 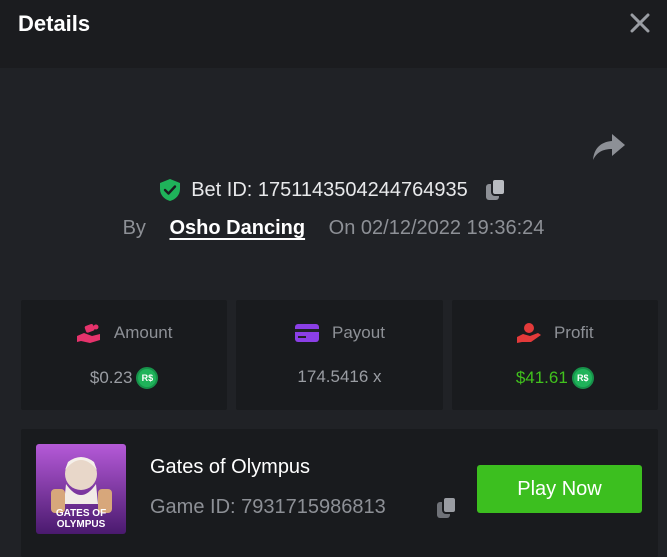 I want to click on payout-label: Payout, so click(x=358, y=332).